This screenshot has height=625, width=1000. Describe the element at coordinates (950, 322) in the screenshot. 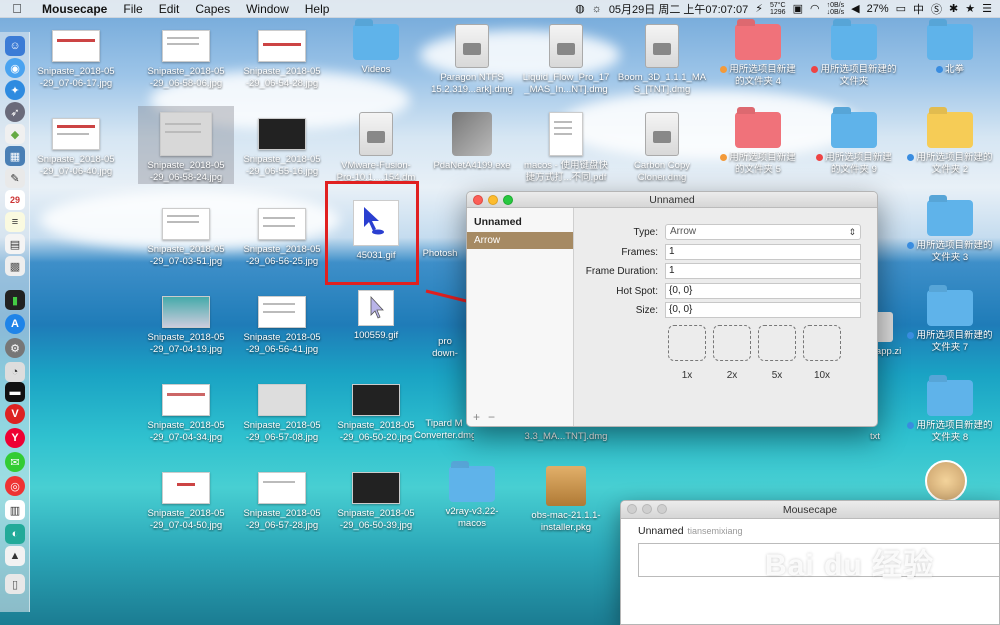

I see `desktop-folder: 用所选项目新建的 文件夹 7` at that location.